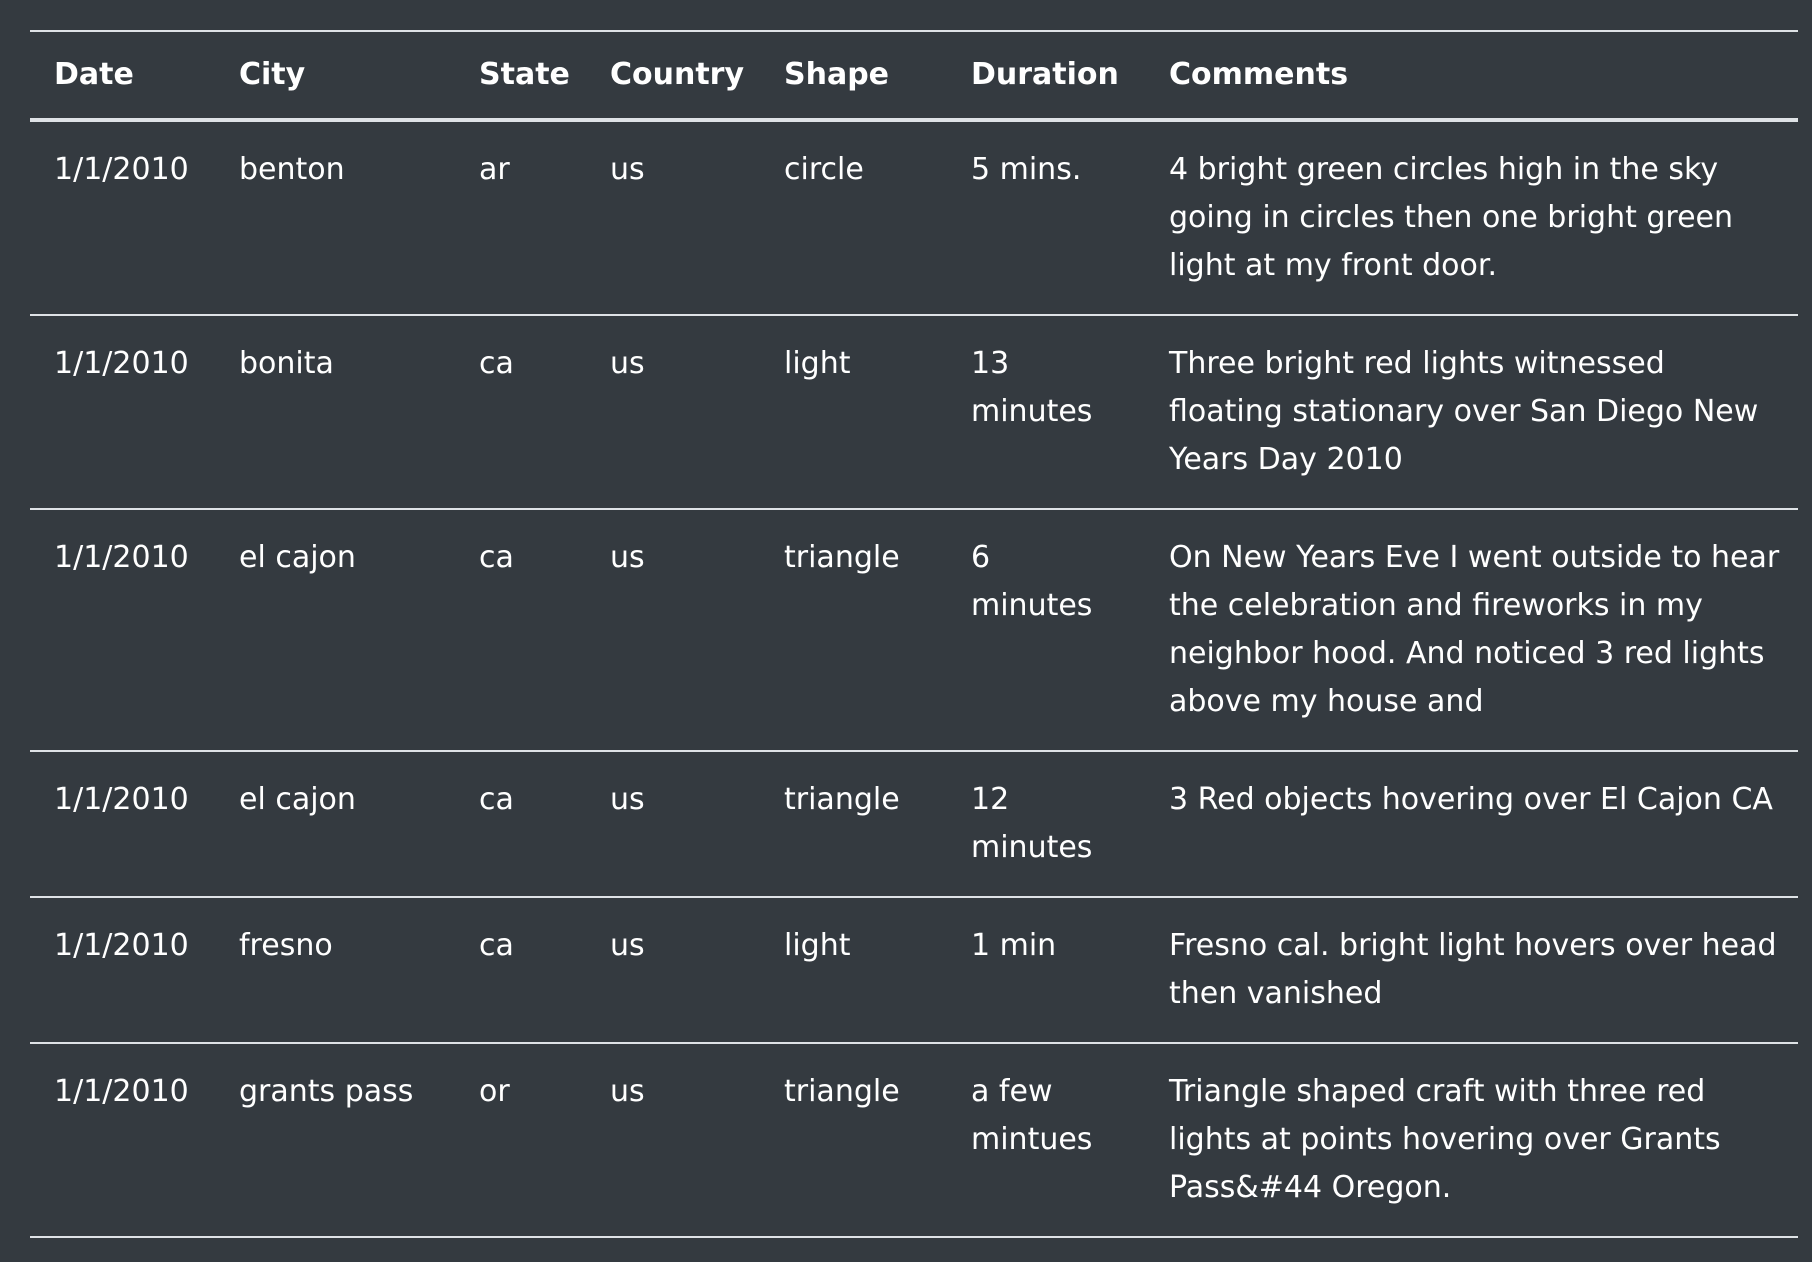  What do you see at coordinates (326, 1091) in the screenshot?
I see `cell-city: grants pass` at bounding box center [326, 1091].